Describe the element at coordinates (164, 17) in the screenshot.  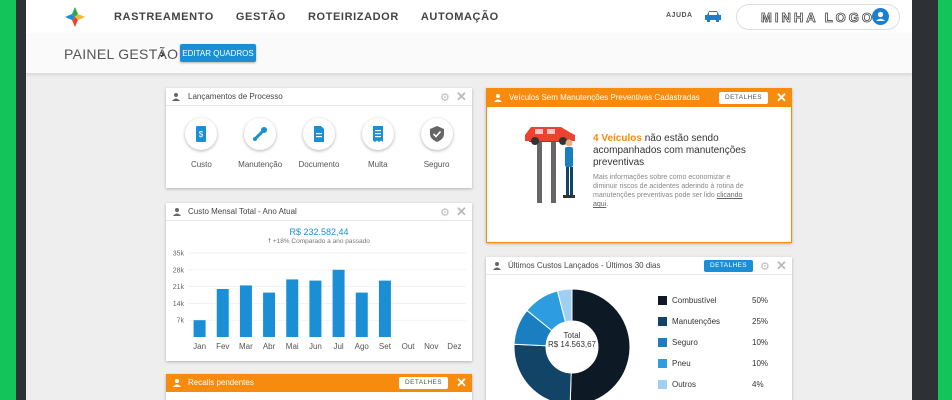
I see `nav-rastreamento: RASTREAMENTO` at that location.